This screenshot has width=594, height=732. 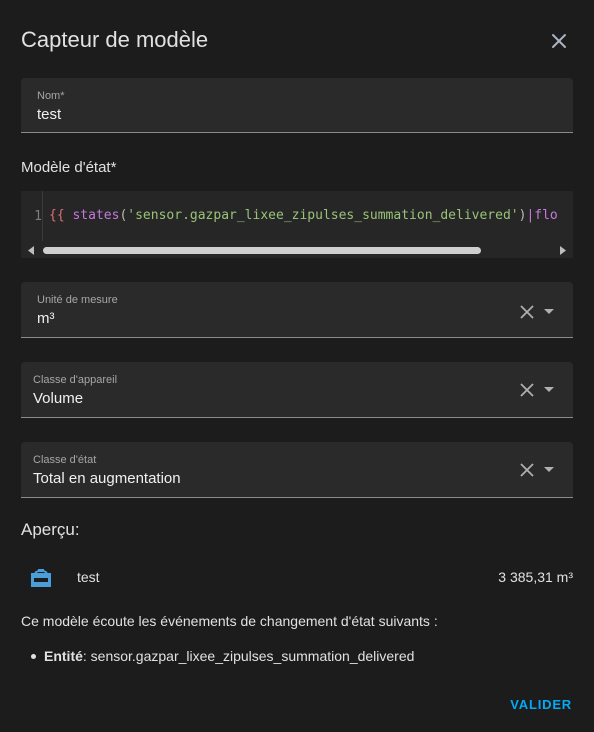 I want to click on unit-field-value: m³, so click(x=46, y=318).